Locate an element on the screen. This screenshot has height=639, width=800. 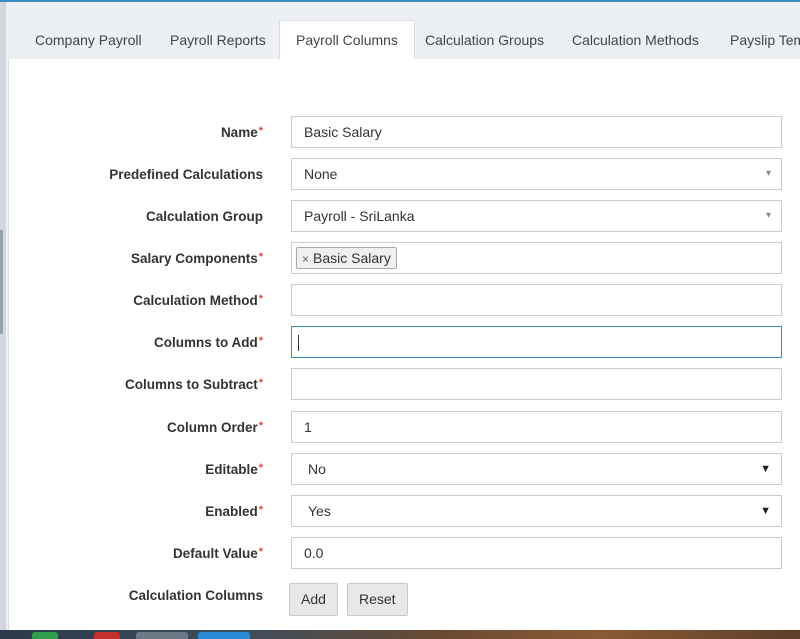
column-order-label: Column Order* is located at coordinates (136, 428).